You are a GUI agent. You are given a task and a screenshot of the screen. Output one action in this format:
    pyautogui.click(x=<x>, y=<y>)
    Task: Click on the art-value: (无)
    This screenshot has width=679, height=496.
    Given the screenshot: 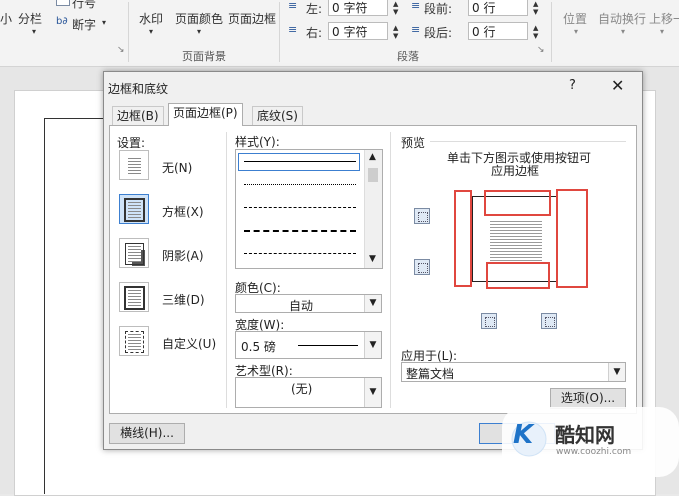 What is the action you would take?
    pyautogui.click(x=302, y=389)
    